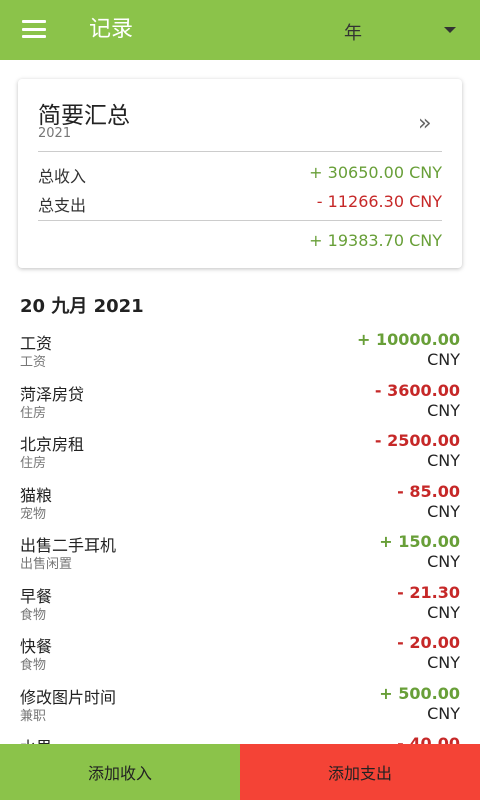  Describe the element at coordinates (240, 652) in the screenshot. I see `transaction-row: 快餐 食物 - 20.00 CNY` at that location.